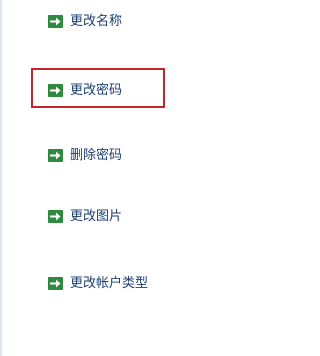 The height and width of the screenshot is (356, 320). I want to click on remove-password-link: 删除密码, so click(85, 155).